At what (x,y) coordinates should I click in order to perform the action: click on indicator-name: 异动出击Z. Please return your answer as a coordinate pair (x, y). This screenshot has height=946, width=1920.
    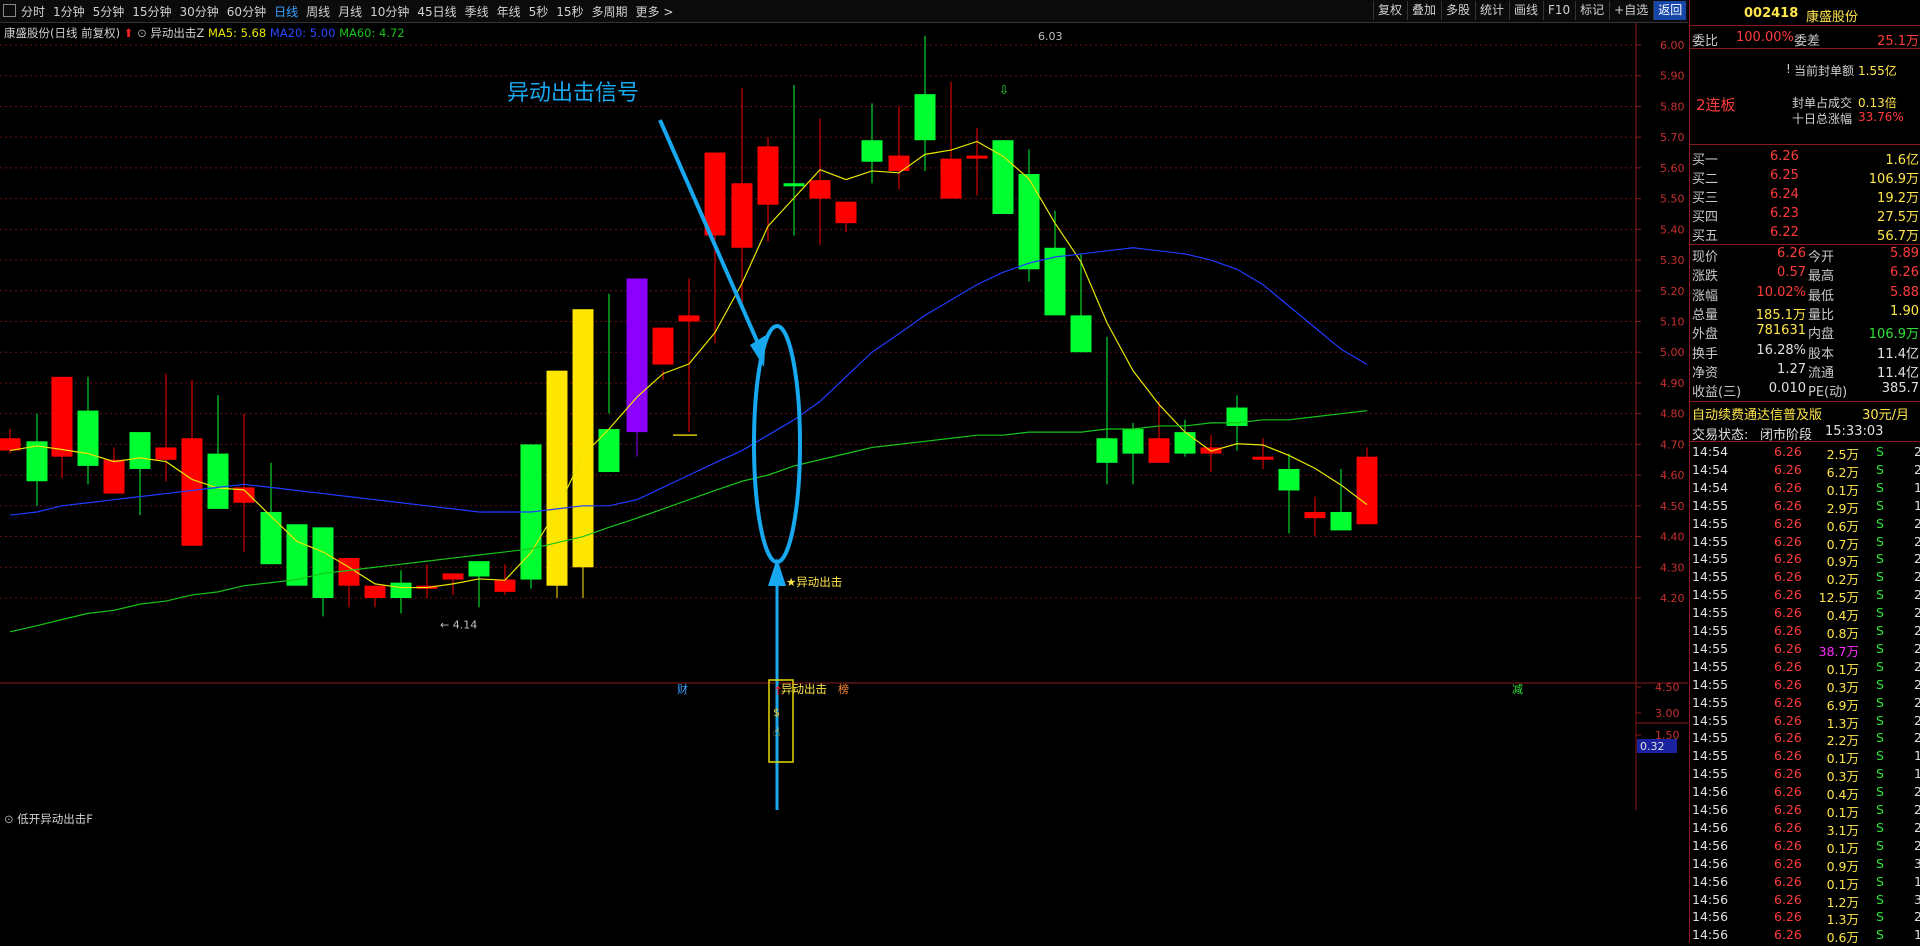
    Looking at the image, I should click on (177, 33).